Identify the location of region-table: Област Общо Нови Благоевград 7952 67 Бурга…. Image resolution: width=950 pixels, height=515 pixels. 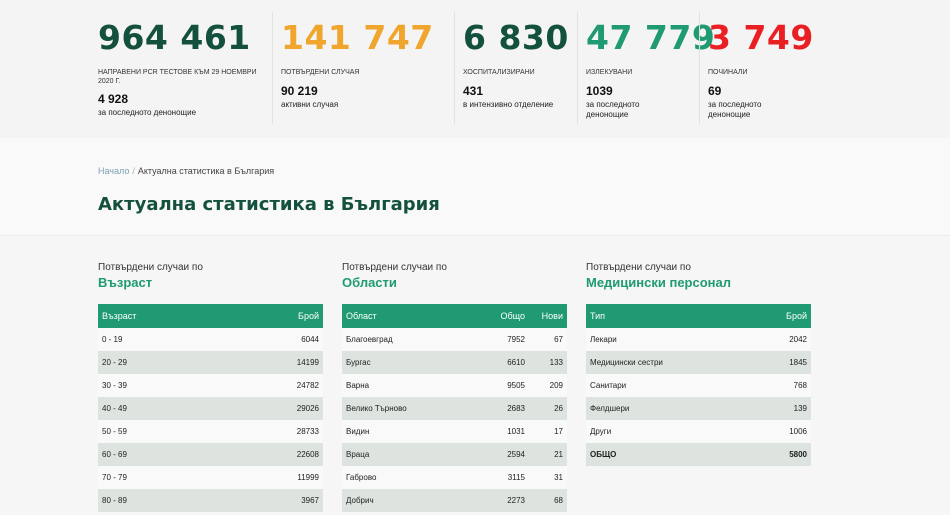
(454, 408).